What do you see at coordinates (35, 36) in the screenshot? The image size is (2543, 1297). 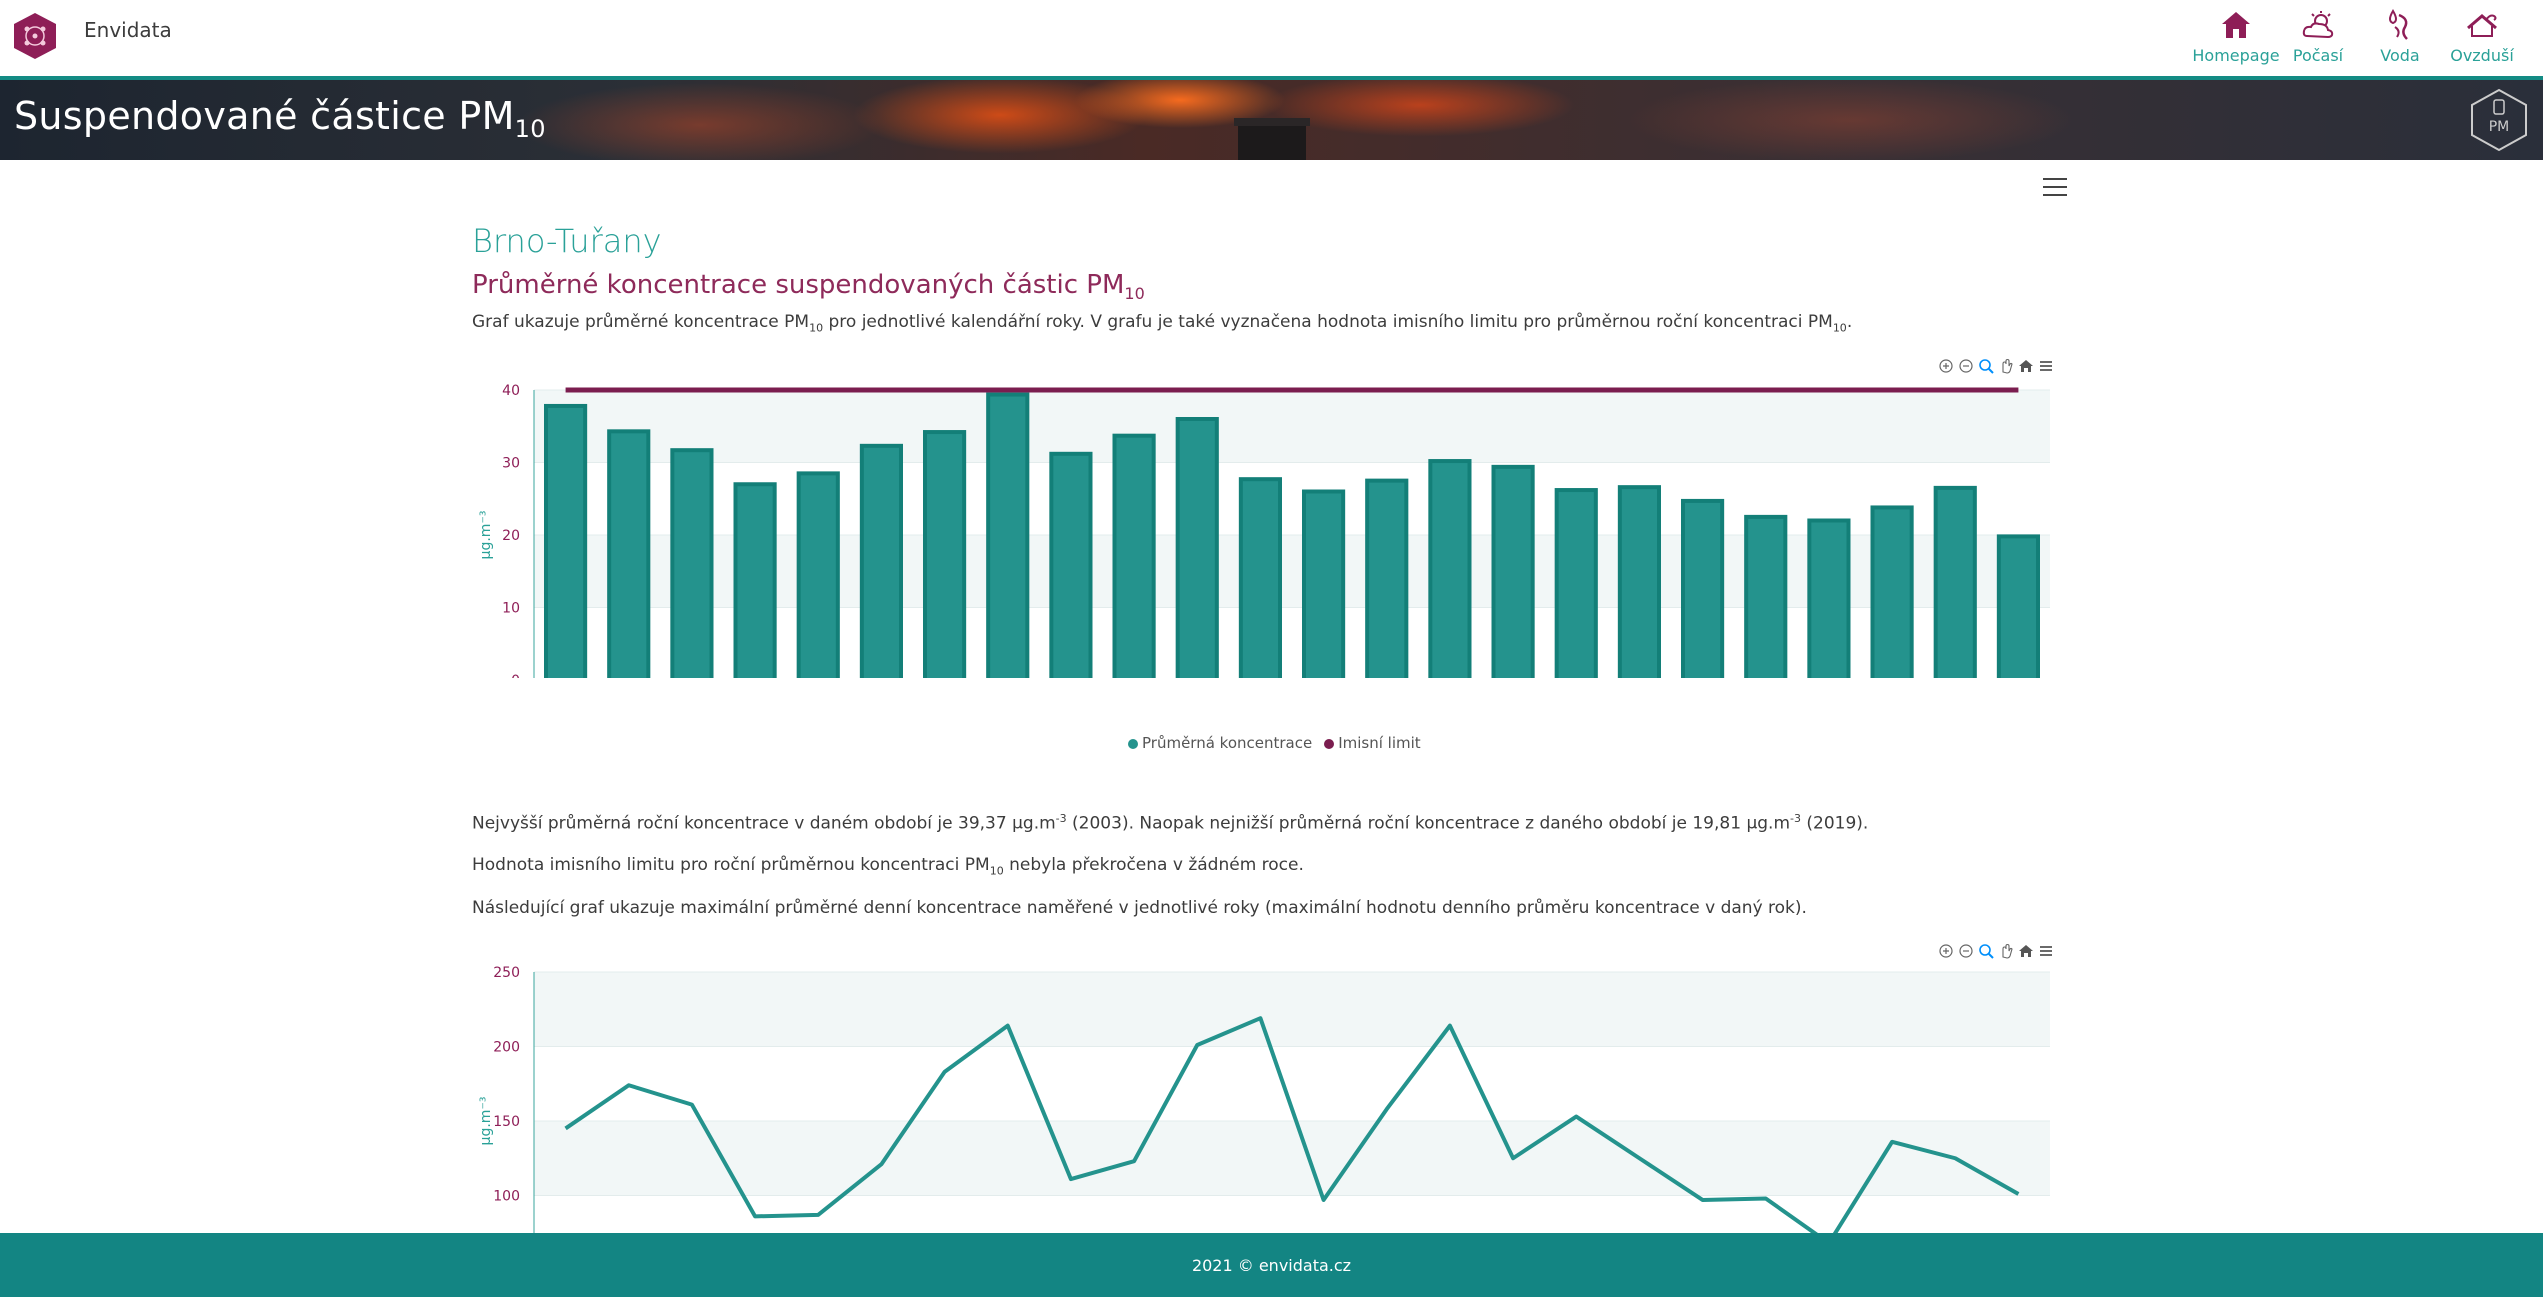 I see `envidata-logo` at bounding box center [35, 36].